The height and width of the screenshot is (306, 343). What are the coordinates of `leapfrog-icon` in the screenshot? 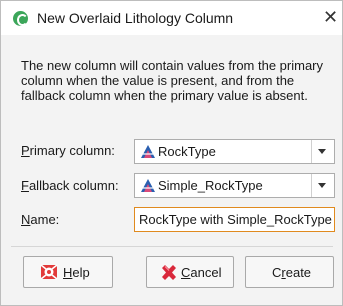 It's located at (20, 18).